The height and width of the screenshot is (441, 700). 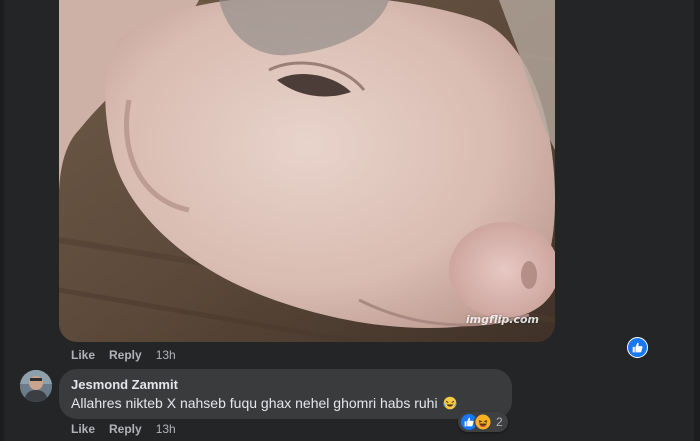 What do you see at coordinates (2, 220) in the screenshot?
I see `left-edge` at bounding box center [2, 220].